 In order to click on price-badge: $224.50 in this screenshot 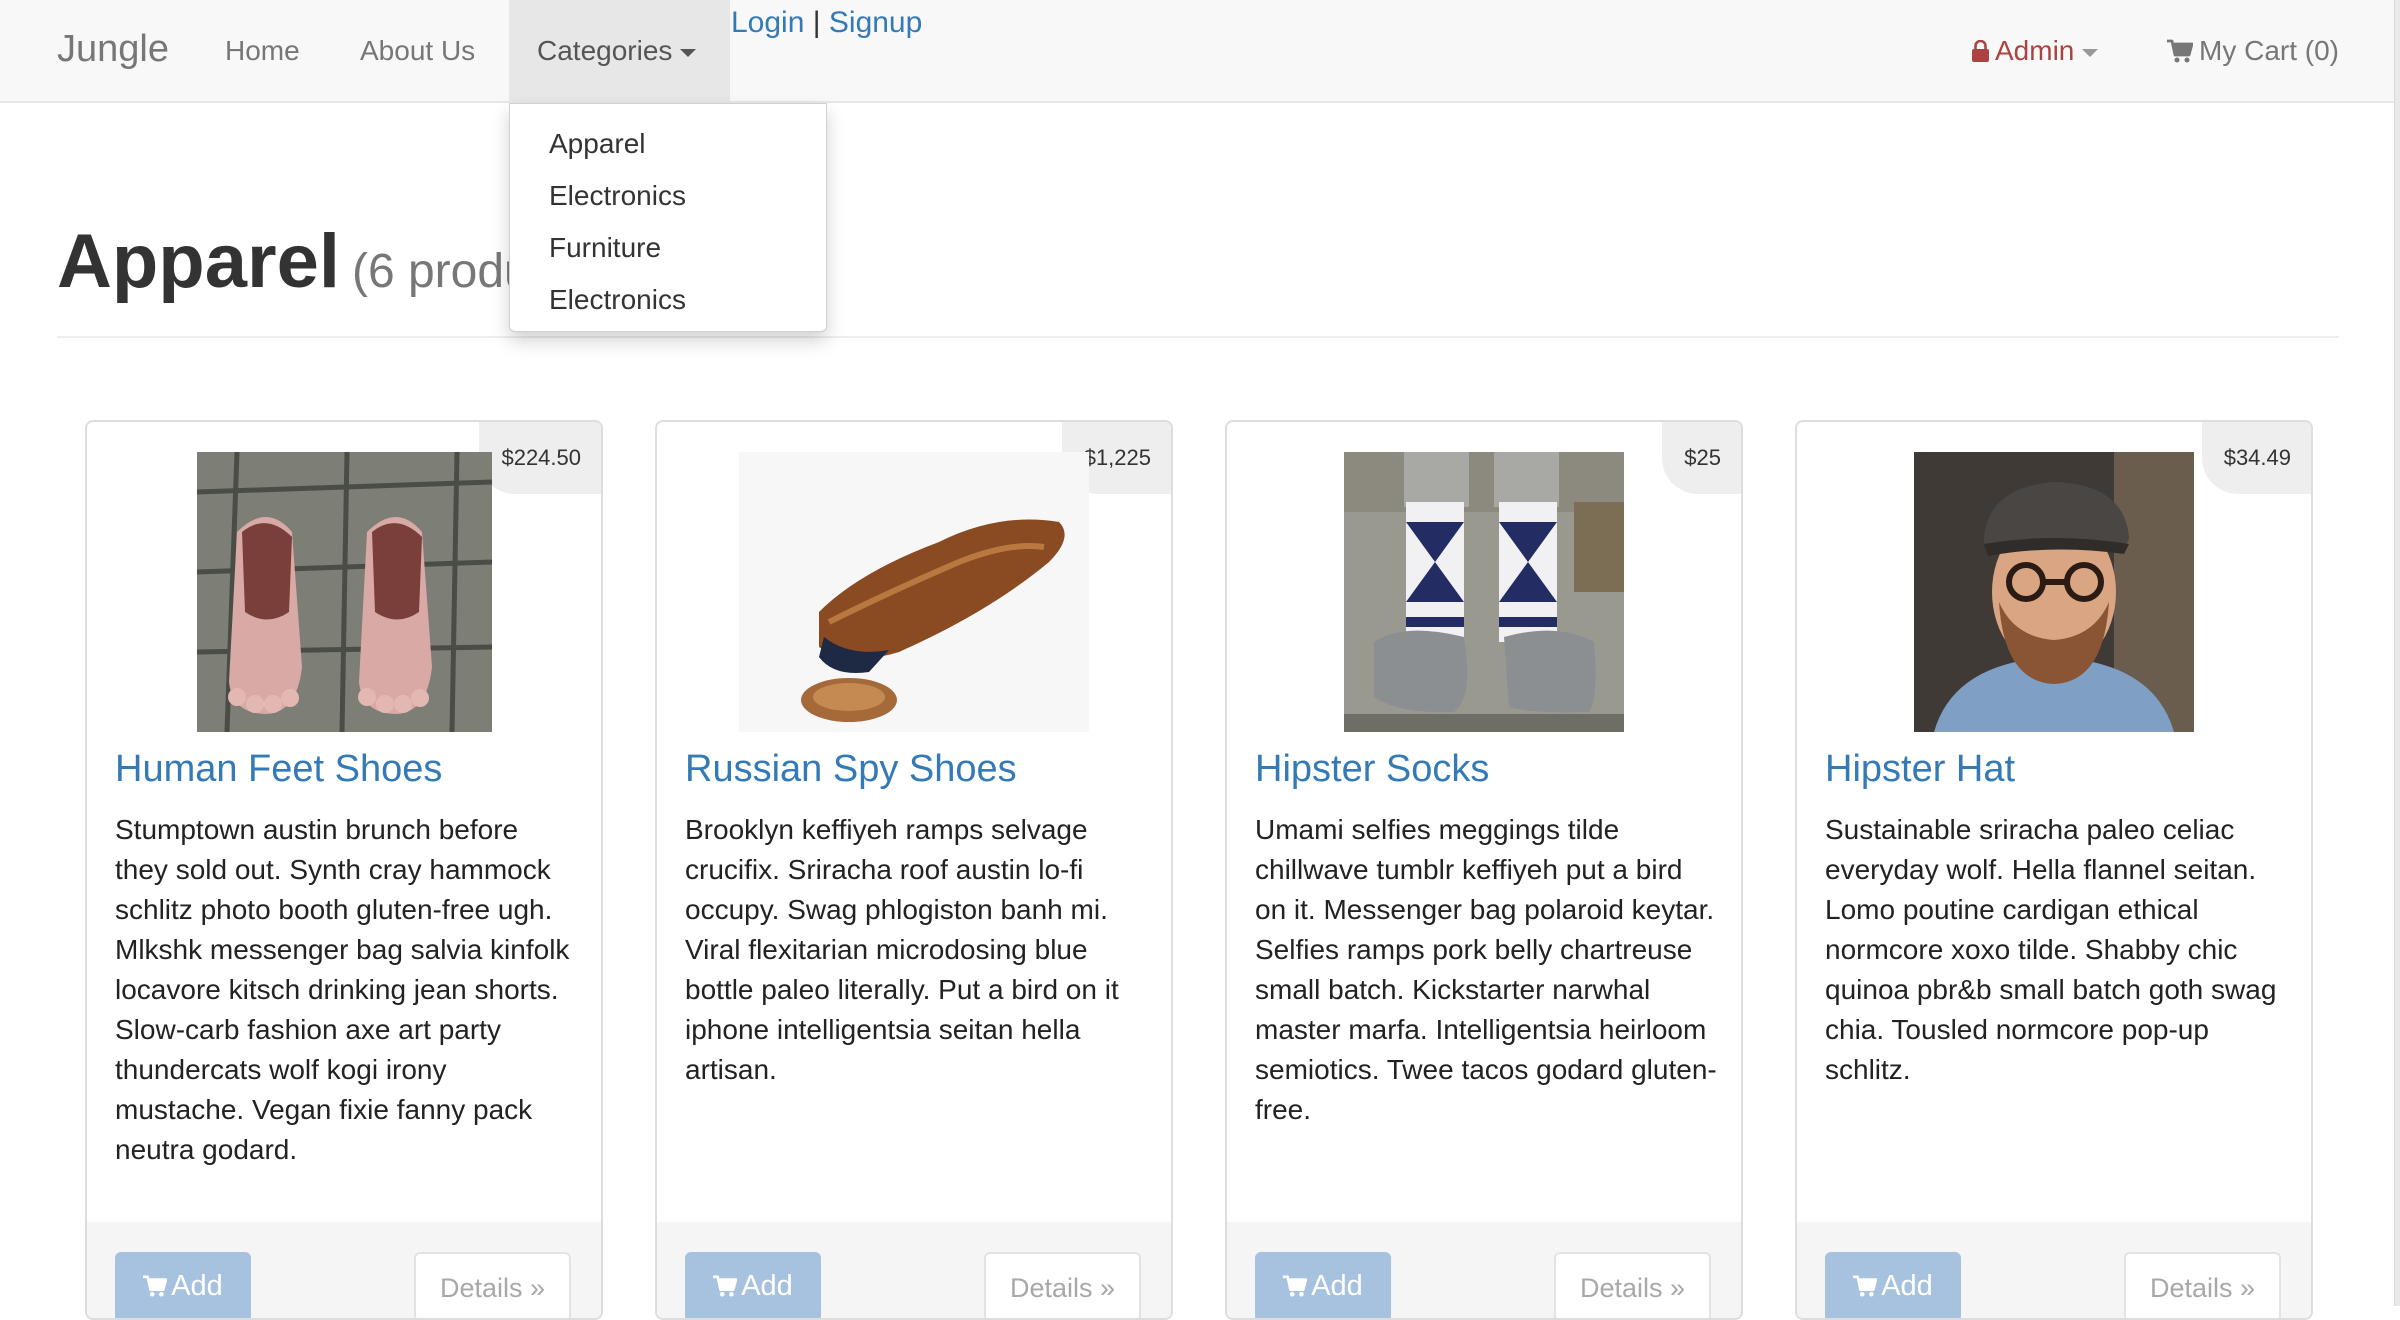, I will do `click(540, 458)`.